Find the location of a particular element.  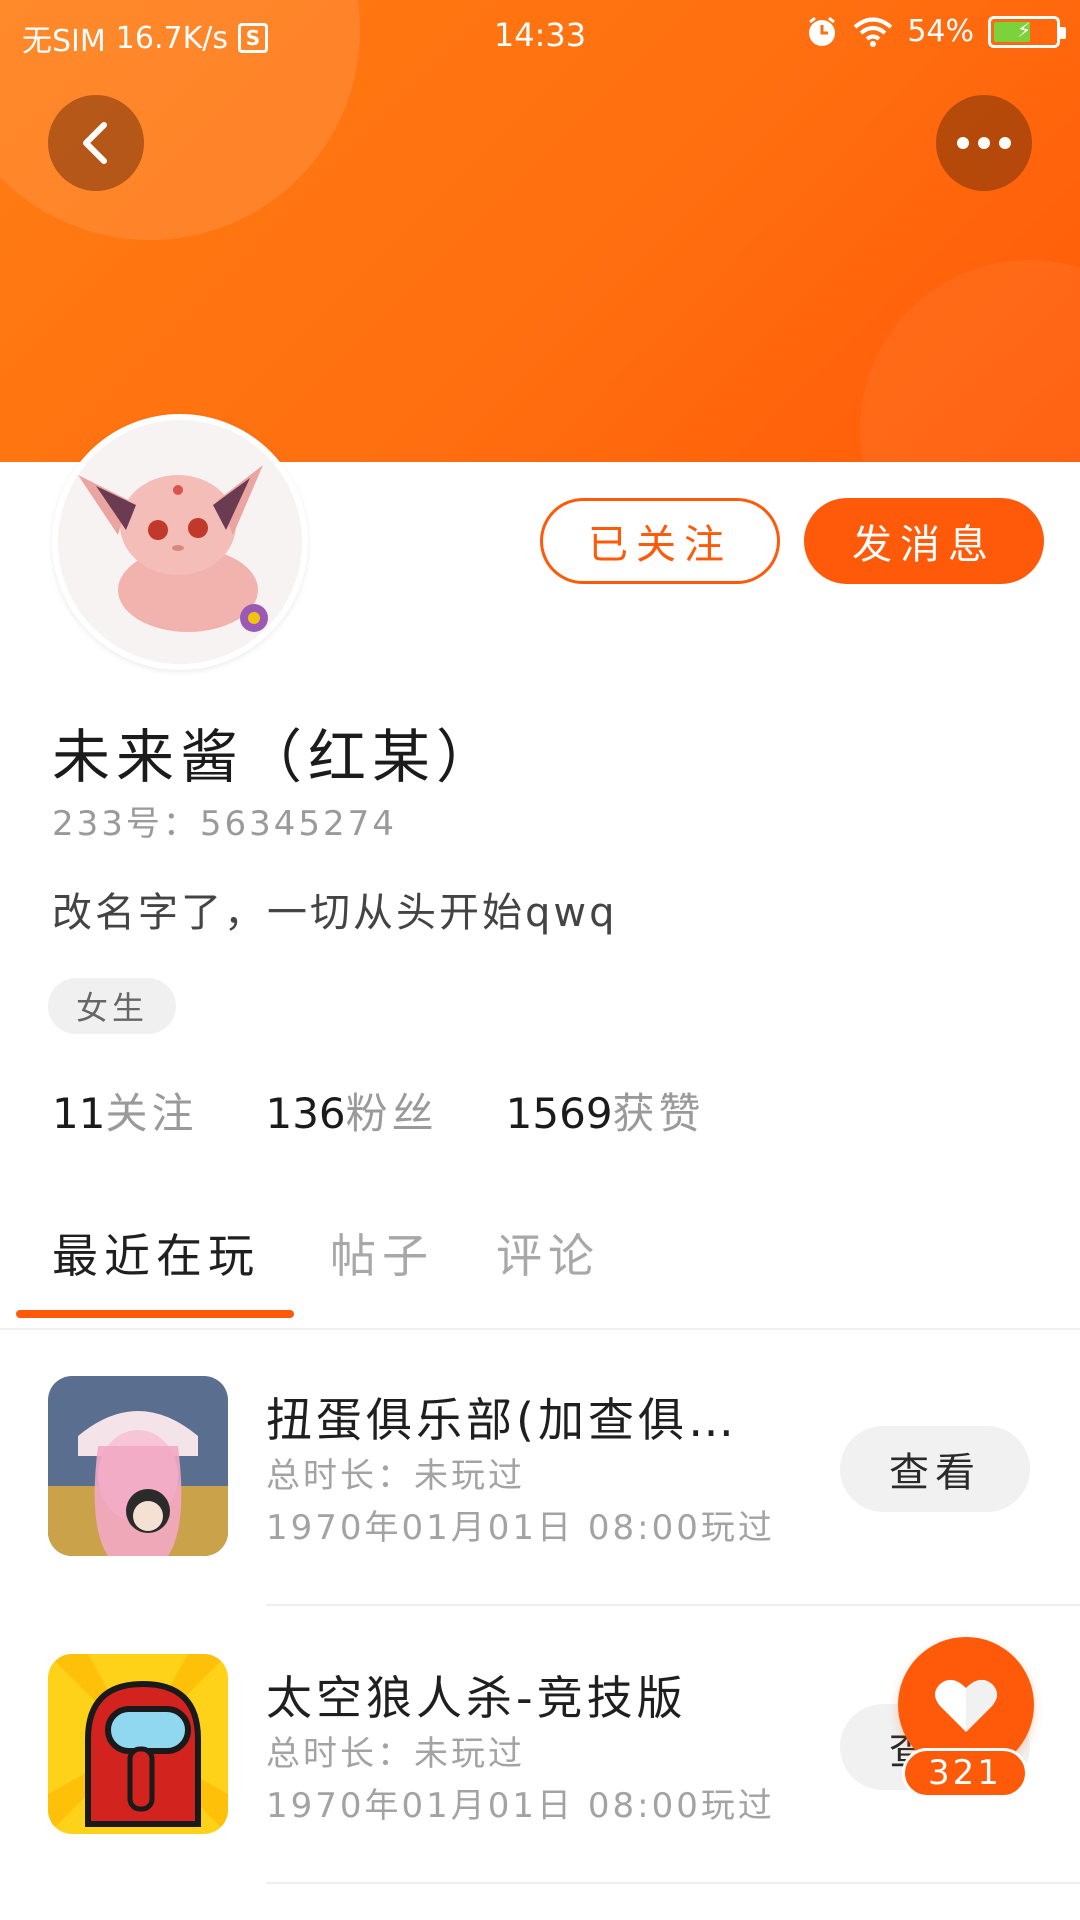

stat-number: 136 is located at coordinates (305, 1113).